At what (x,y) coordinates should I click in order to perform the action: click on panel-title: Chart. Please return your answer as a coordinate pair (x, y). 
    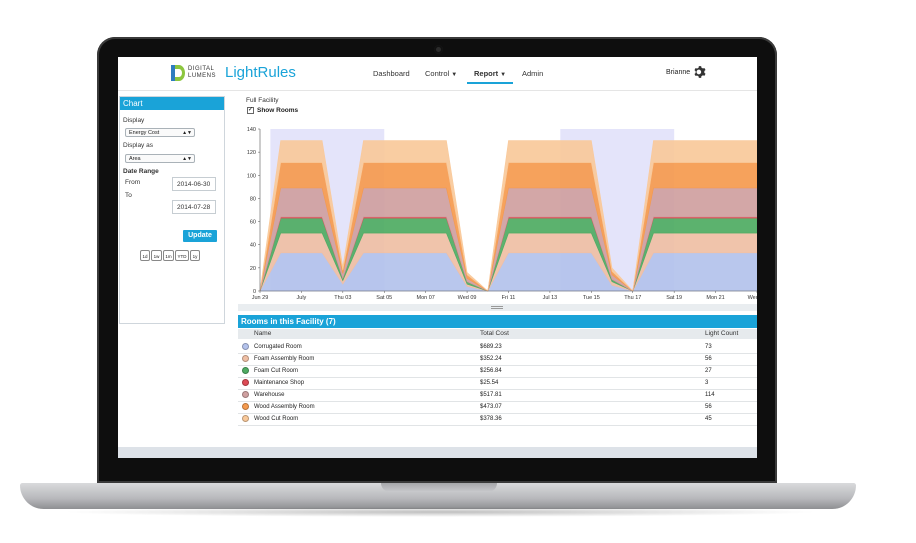
    Looking at the image, I should click on (172, 103).